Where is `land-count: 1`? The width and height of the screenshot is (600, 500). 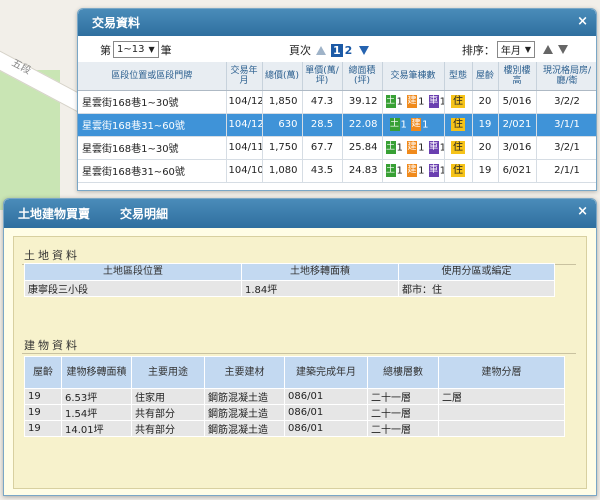
land-count: 1 is located at coordinates (399, 102).